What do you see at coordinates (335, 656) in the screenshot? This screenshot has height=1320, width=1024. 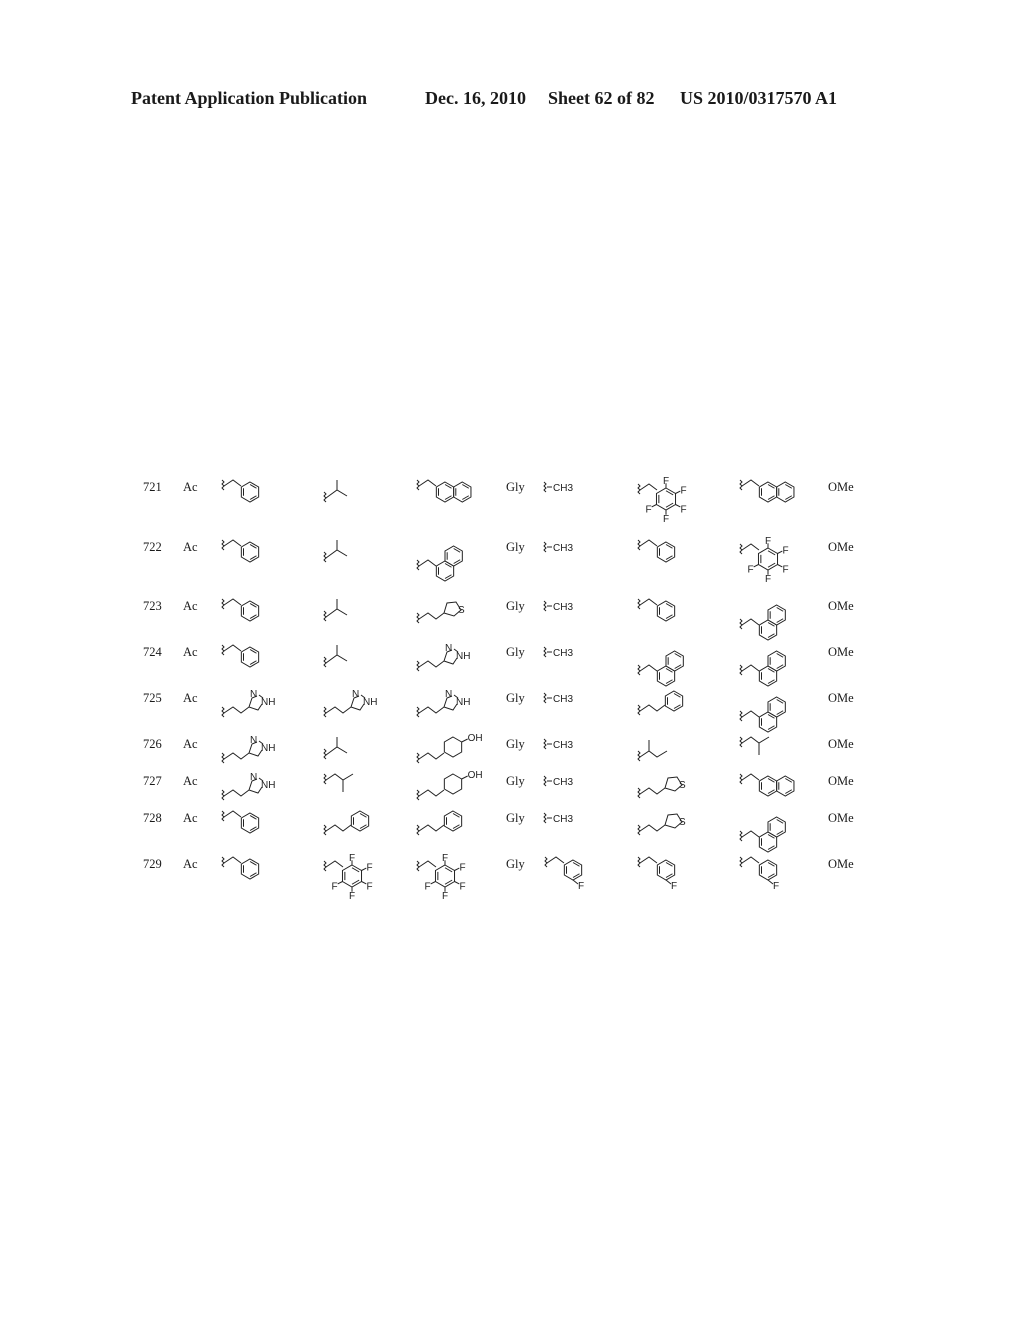 I see `structure-isopropyl` at bounding box center [335, 656].